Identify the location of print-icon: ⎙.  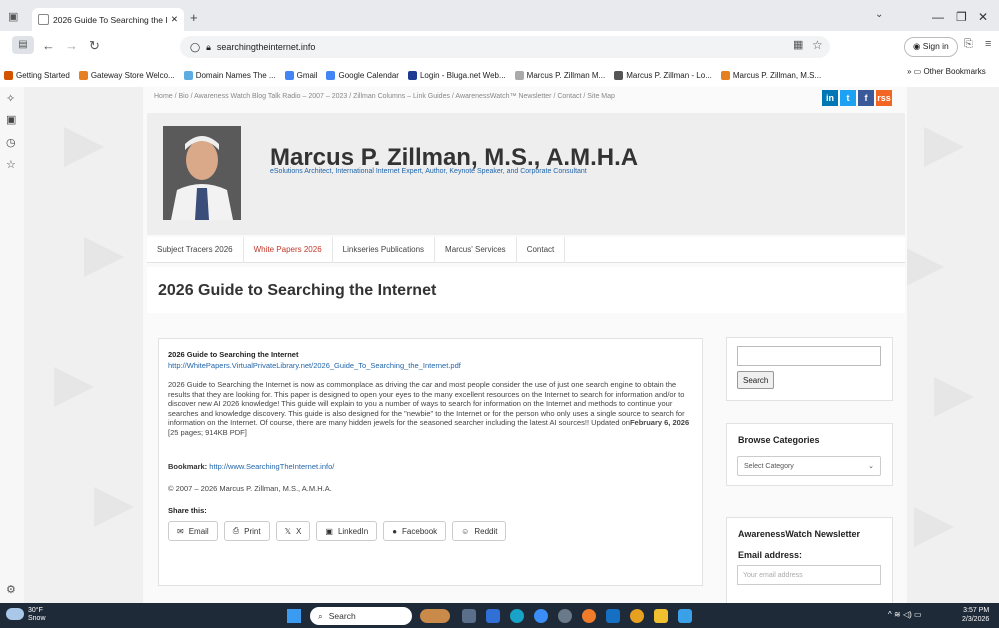
(236, 530).